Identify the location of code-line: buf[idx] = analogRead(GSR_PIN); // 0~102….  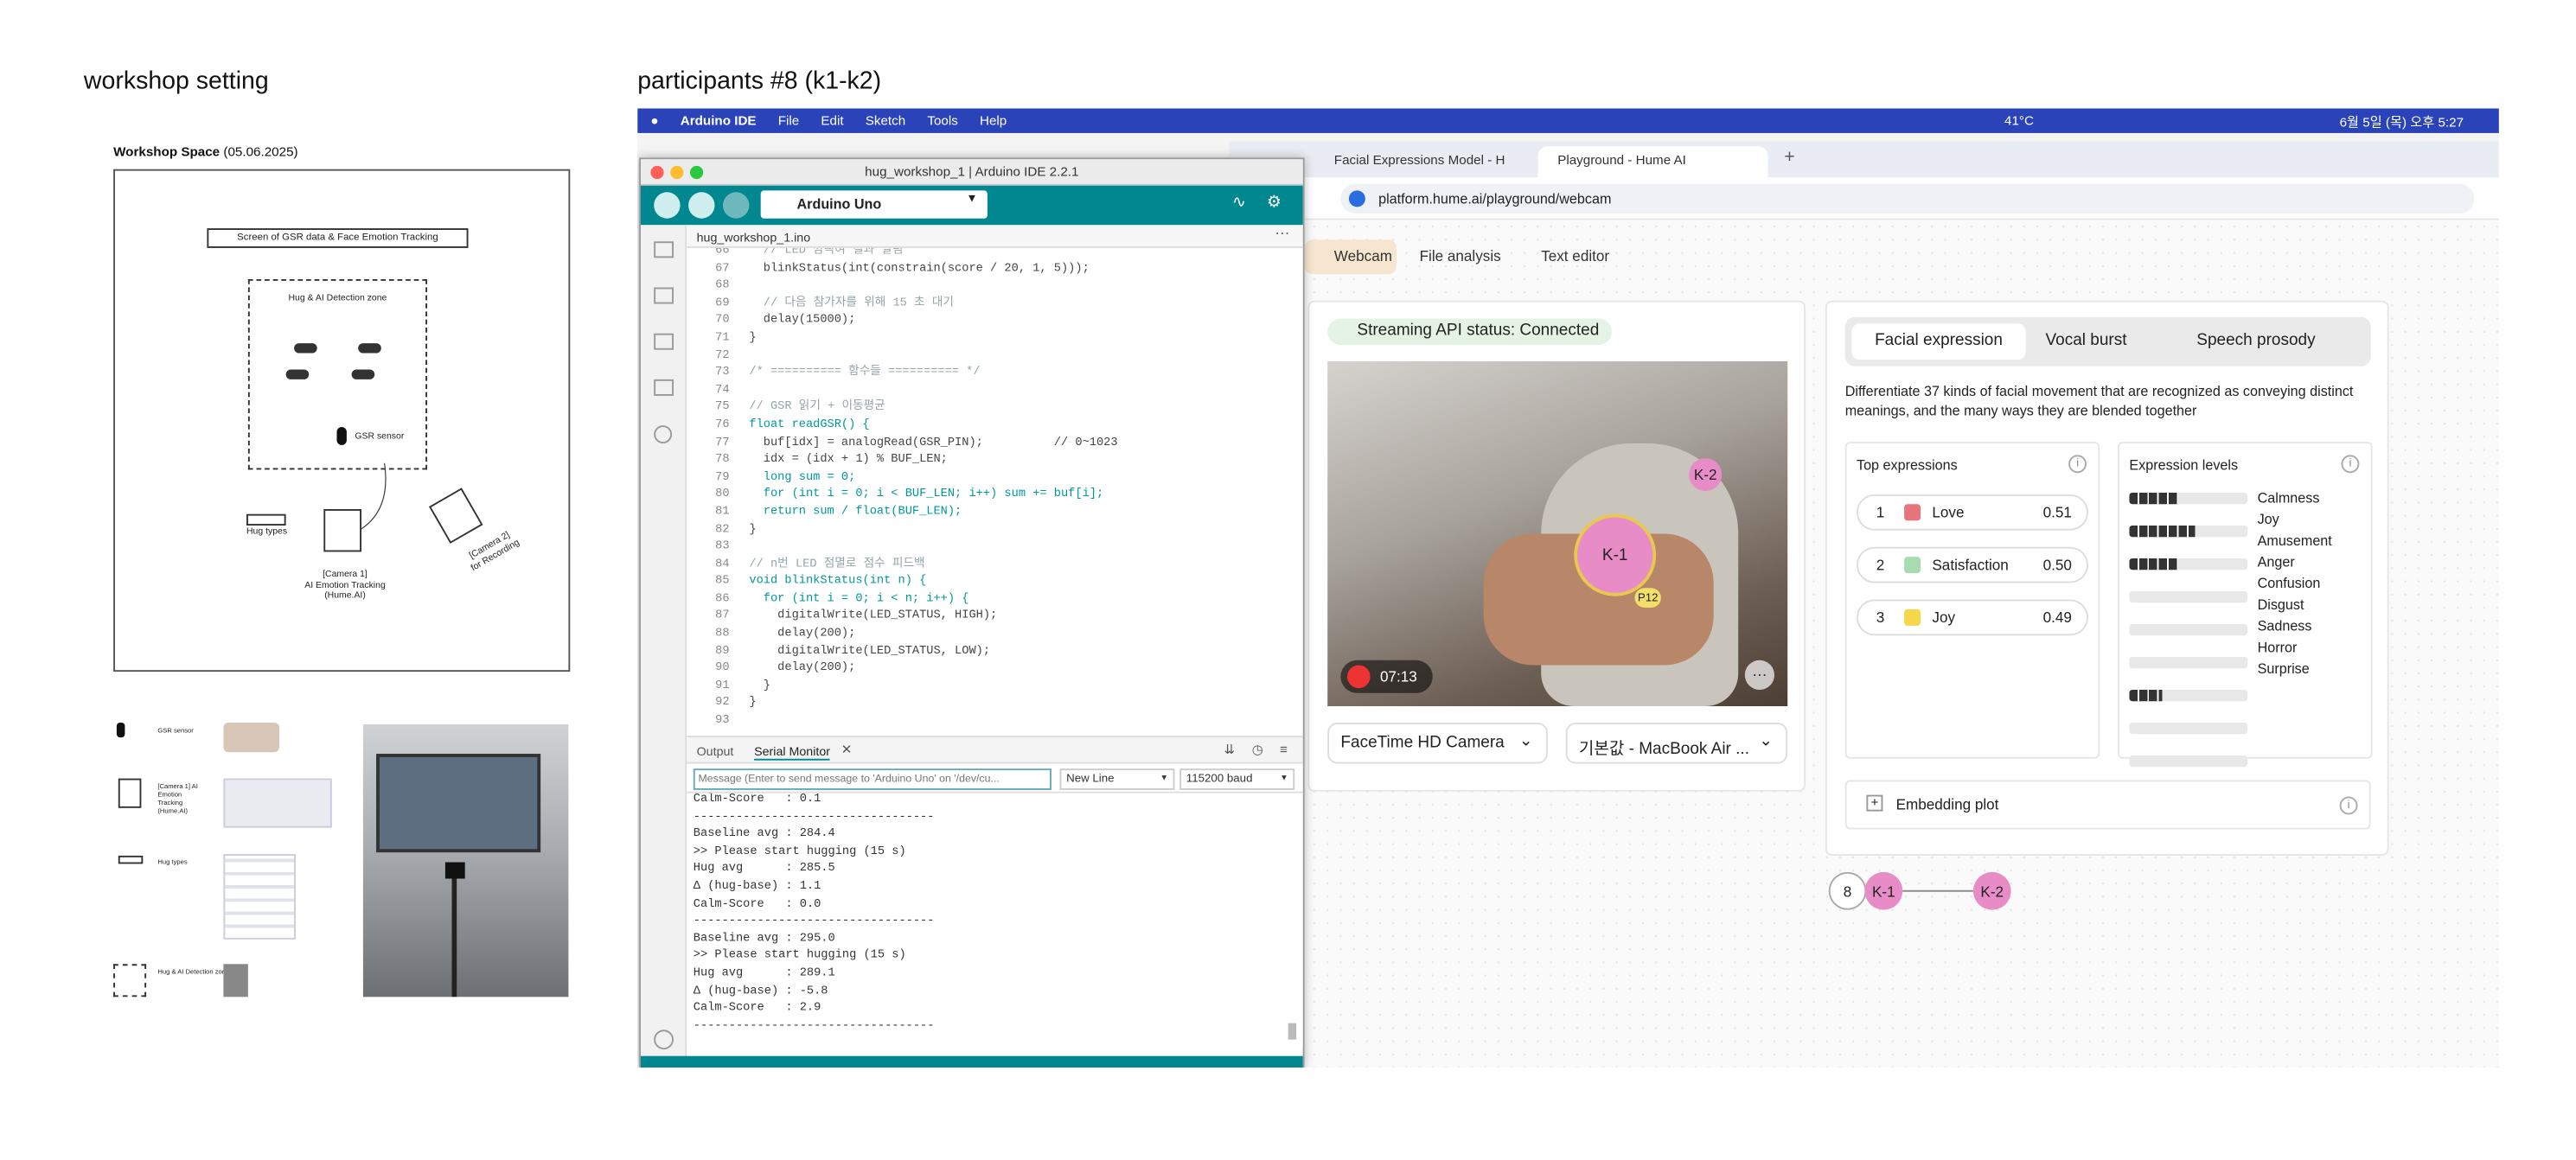
(934, 443).